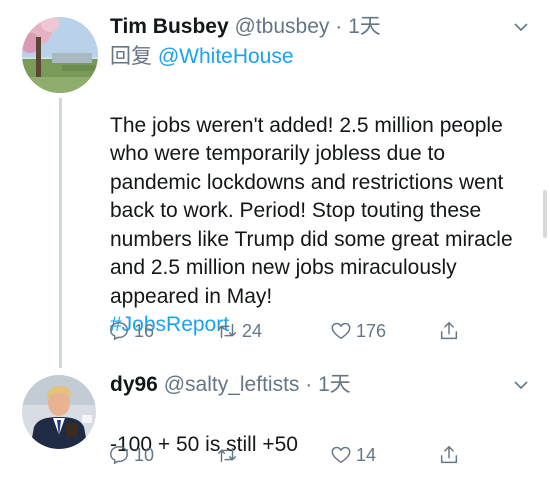 The width and height of the screenshot is (550, 477). Describe the element at coordinates (252, 330) in the screenshot. I see `retweet-count: 24` at that location.